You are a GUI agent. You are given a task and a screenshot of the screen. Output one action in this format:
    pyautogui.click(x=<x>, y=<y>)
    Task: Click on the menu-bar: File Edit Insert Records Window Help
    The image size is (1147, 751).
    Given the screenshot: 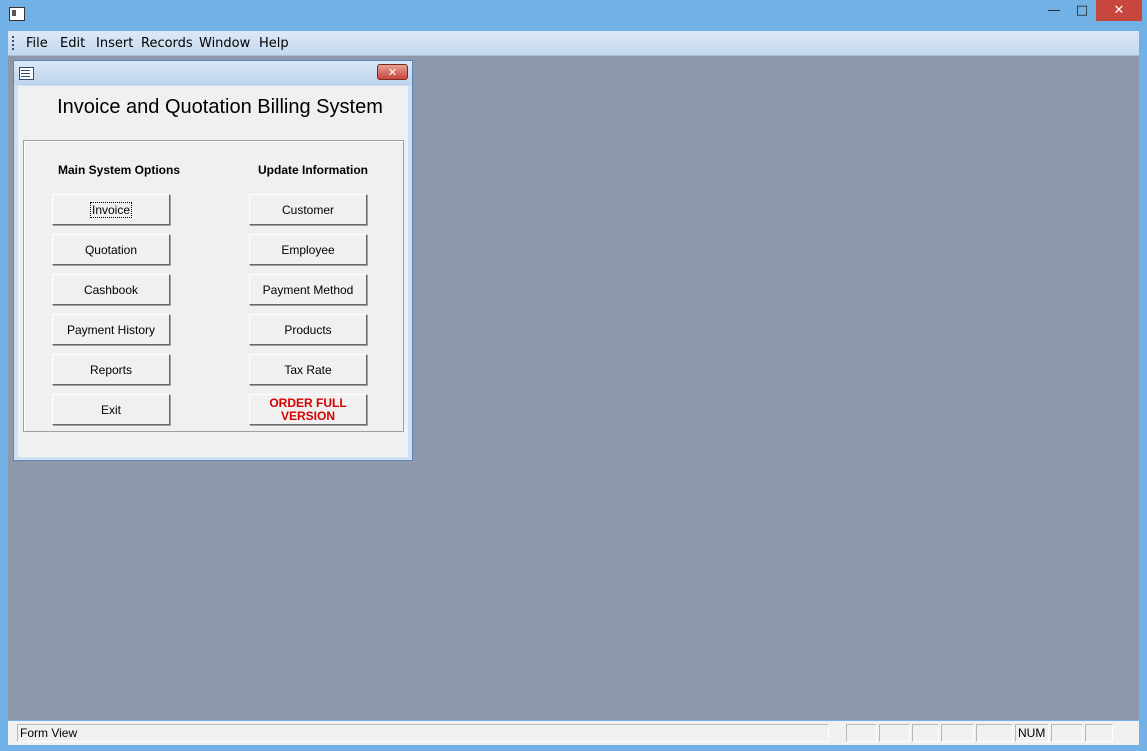 What is the action you would take?
    pyautogui.click(x=573, y=43)
    